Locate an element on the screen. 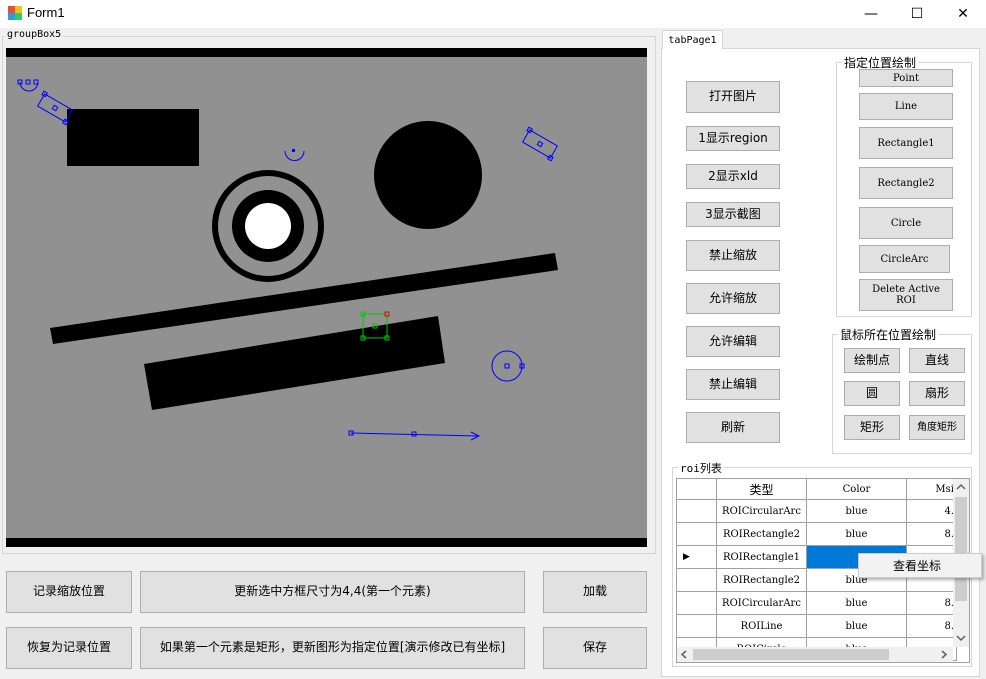 The width and height of the screenshot is (986, 679). cell-type: ROILine is located at coordinates (762, 626).